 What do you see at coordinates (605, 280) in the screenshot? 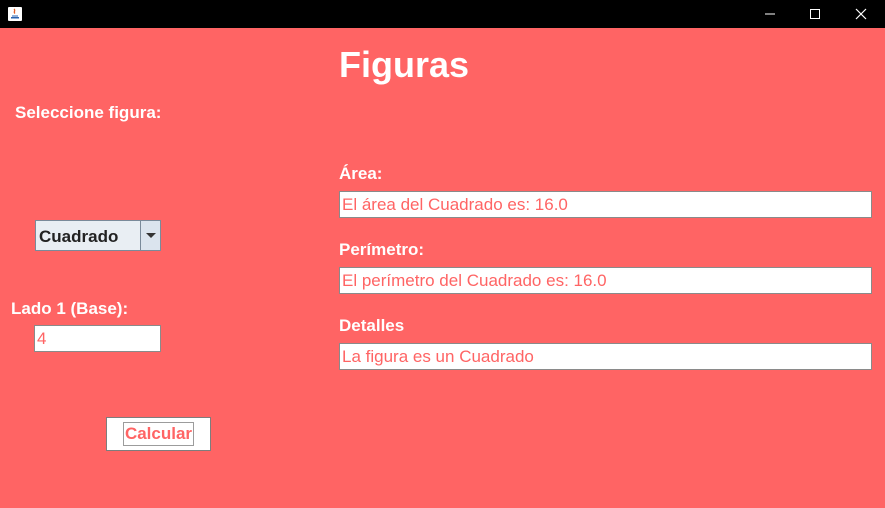
I see `perimeter-output: El perímetro del Cuadrado es: 16.0` at bounding box center [605, 280].